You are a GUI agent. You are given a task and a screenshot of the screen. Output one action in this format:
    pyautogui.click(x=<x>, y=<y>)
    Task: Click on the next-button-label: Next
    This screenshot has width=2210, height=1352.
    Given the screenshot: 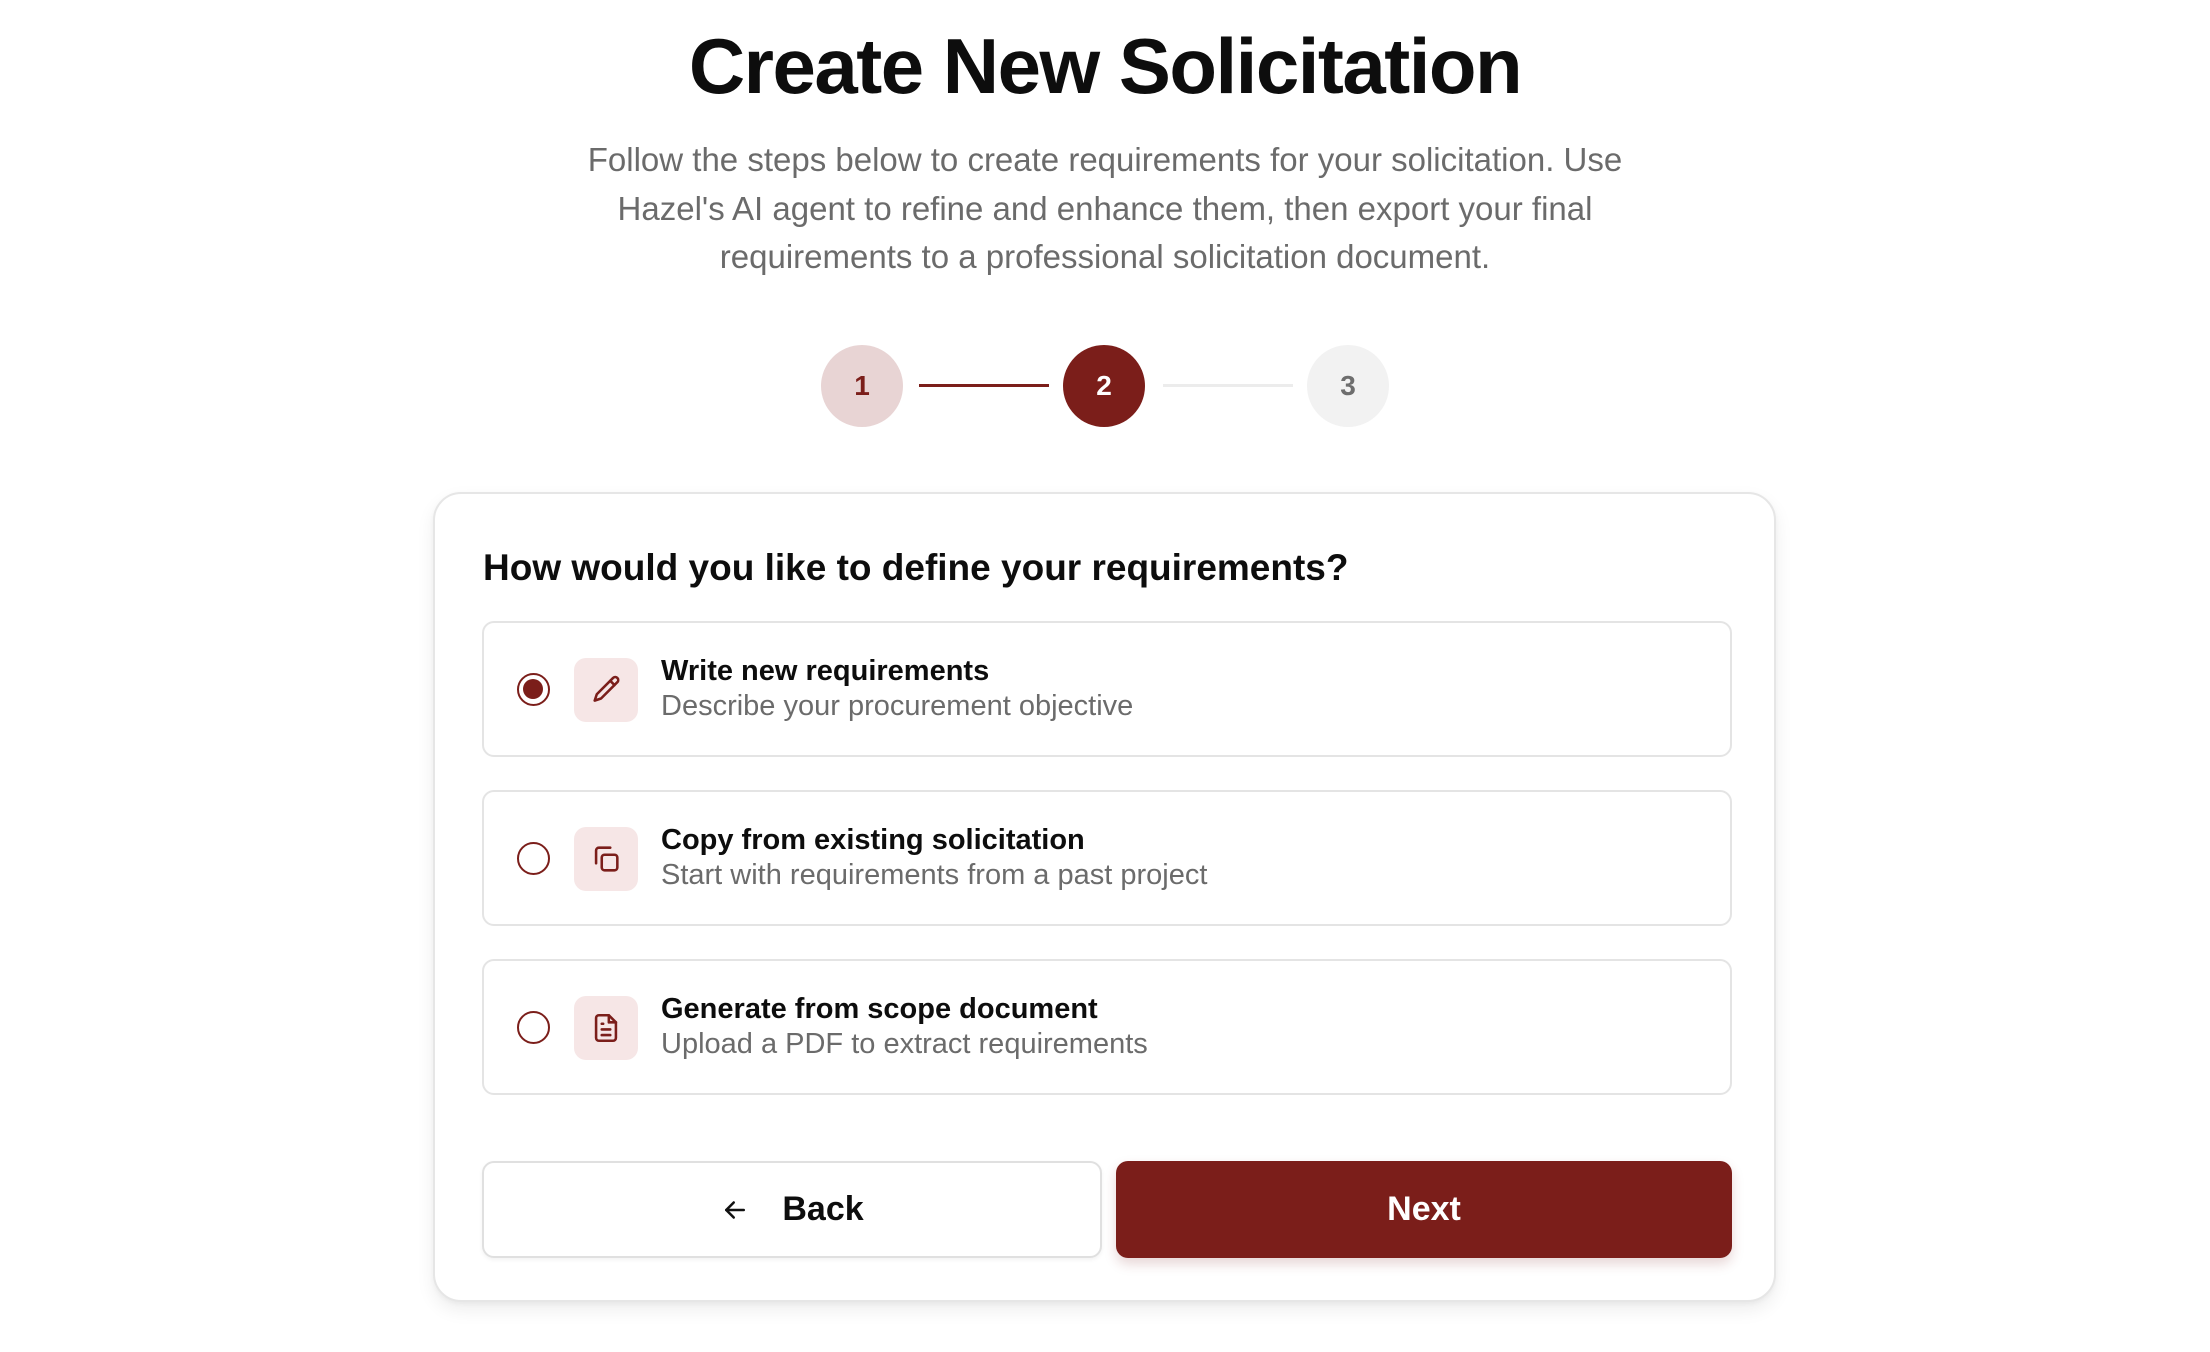 What is the action you would take?
    pyautogui.click(x=1424, y=1209)
    